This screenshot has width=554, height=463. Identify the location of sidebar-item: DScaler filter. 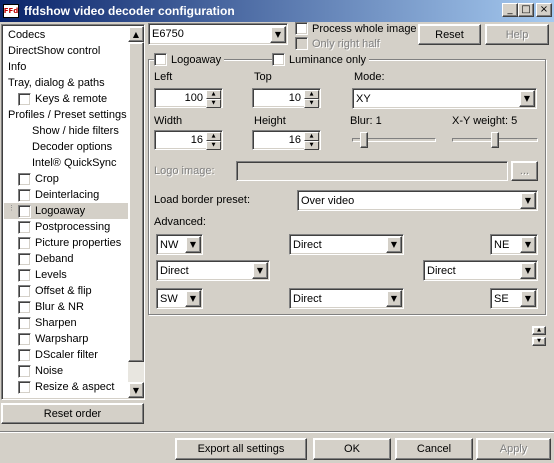
(66, 355).